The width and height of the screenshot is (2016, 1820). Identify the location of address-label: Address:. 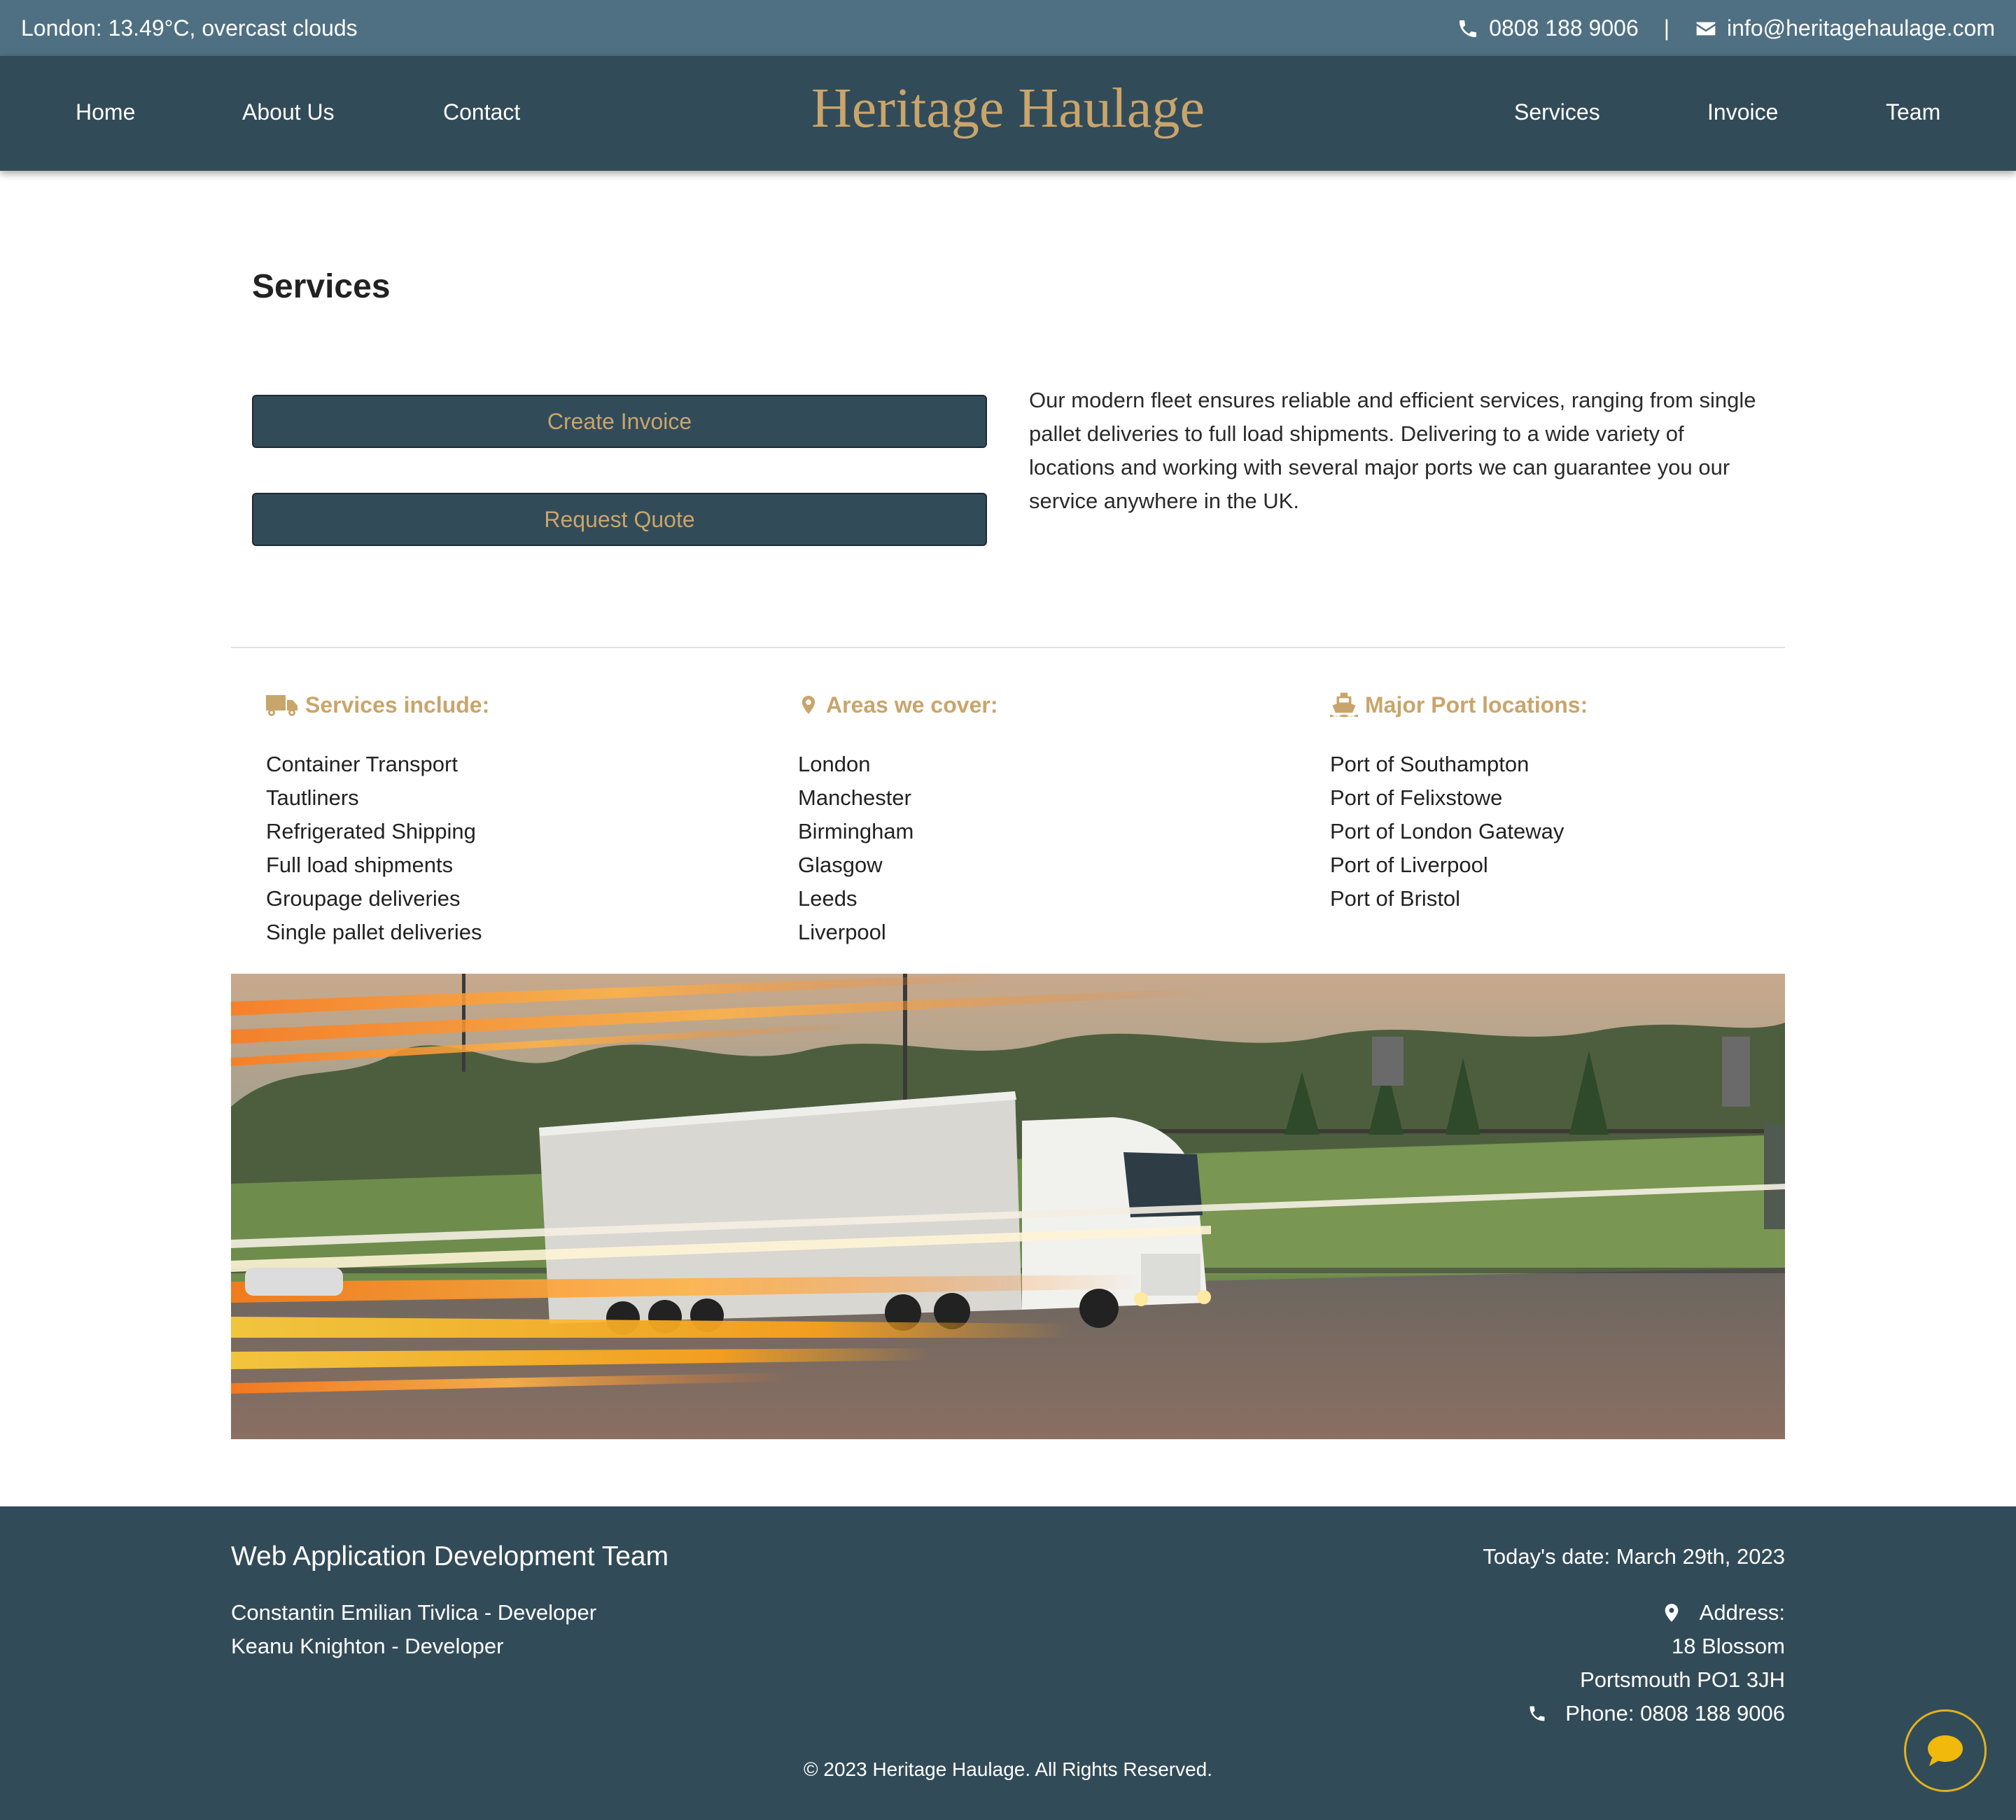
(1742, 1612).